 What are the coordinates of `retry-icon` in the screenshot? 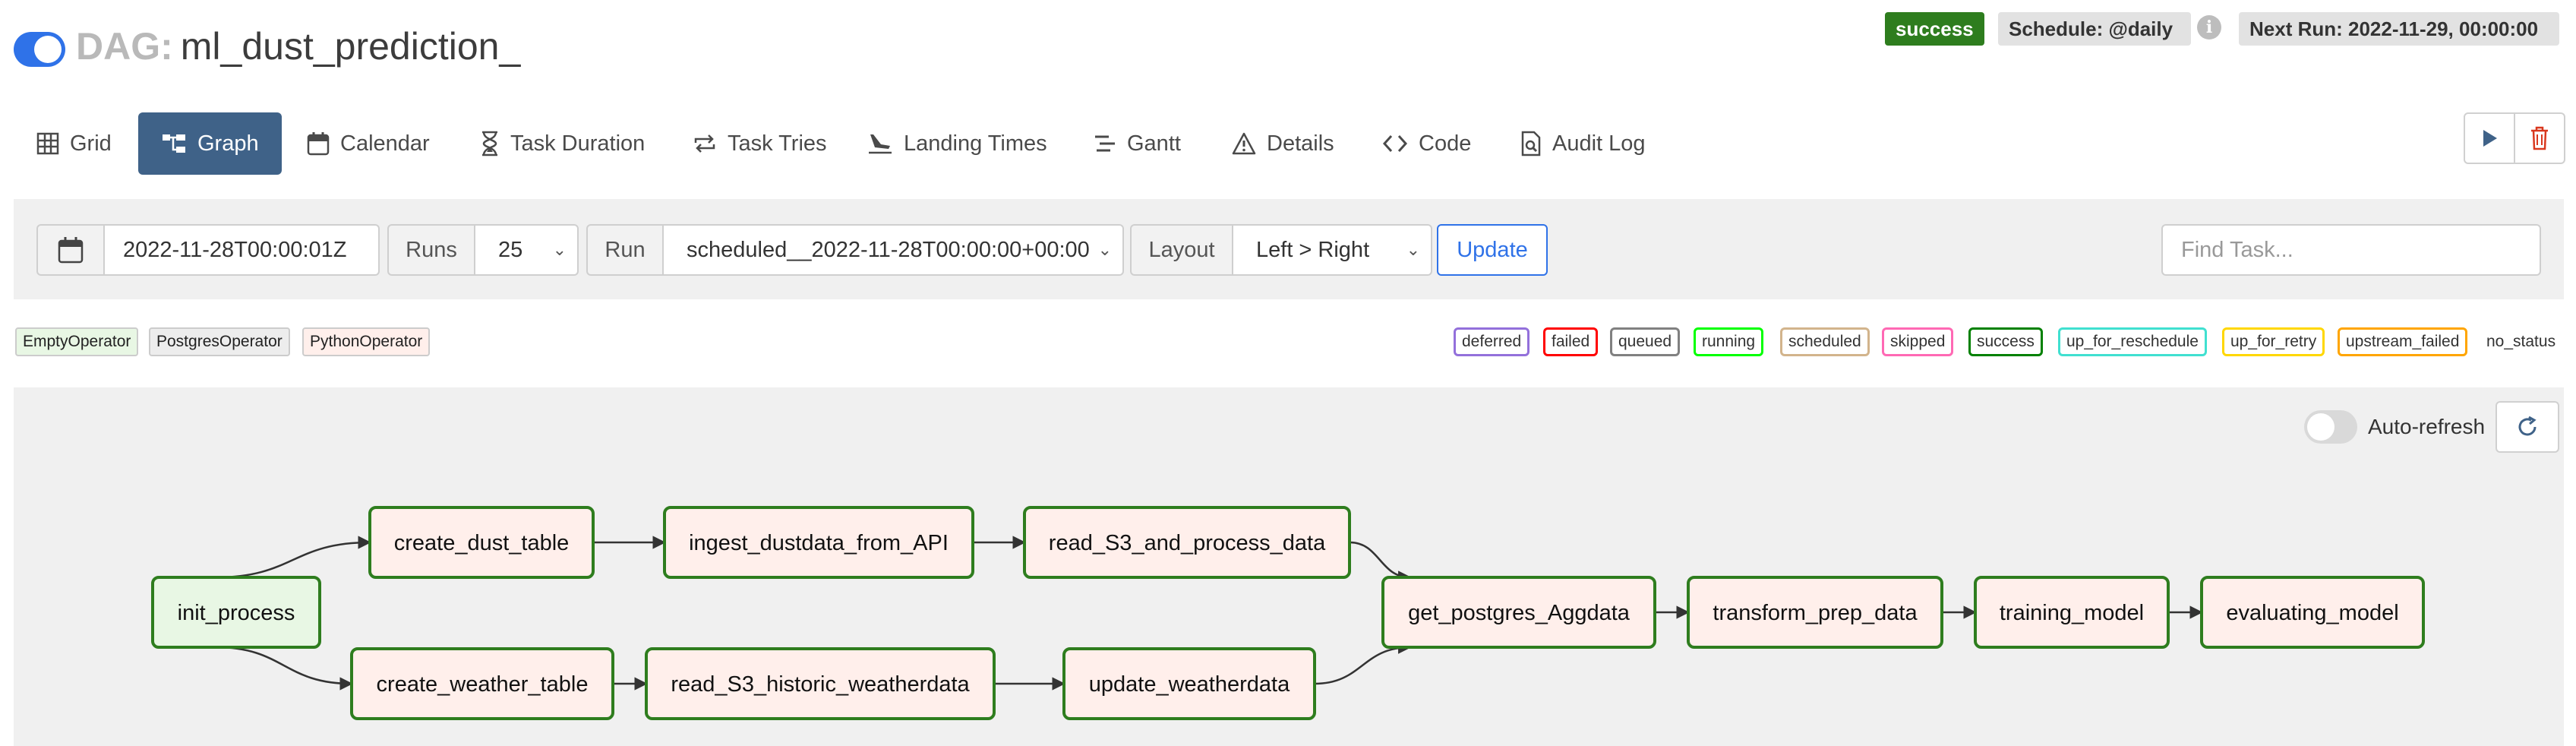 It's located at (704, 143).